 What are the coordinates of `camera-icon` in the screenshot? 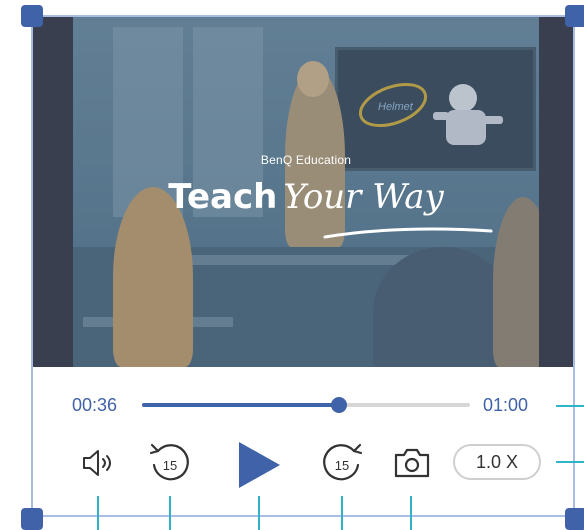 It's located at (412, 463).